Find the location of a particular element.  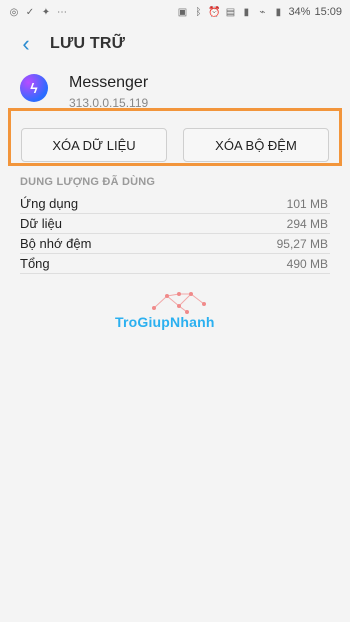

usage-label: Tổng is located at coordinates (35, 263).